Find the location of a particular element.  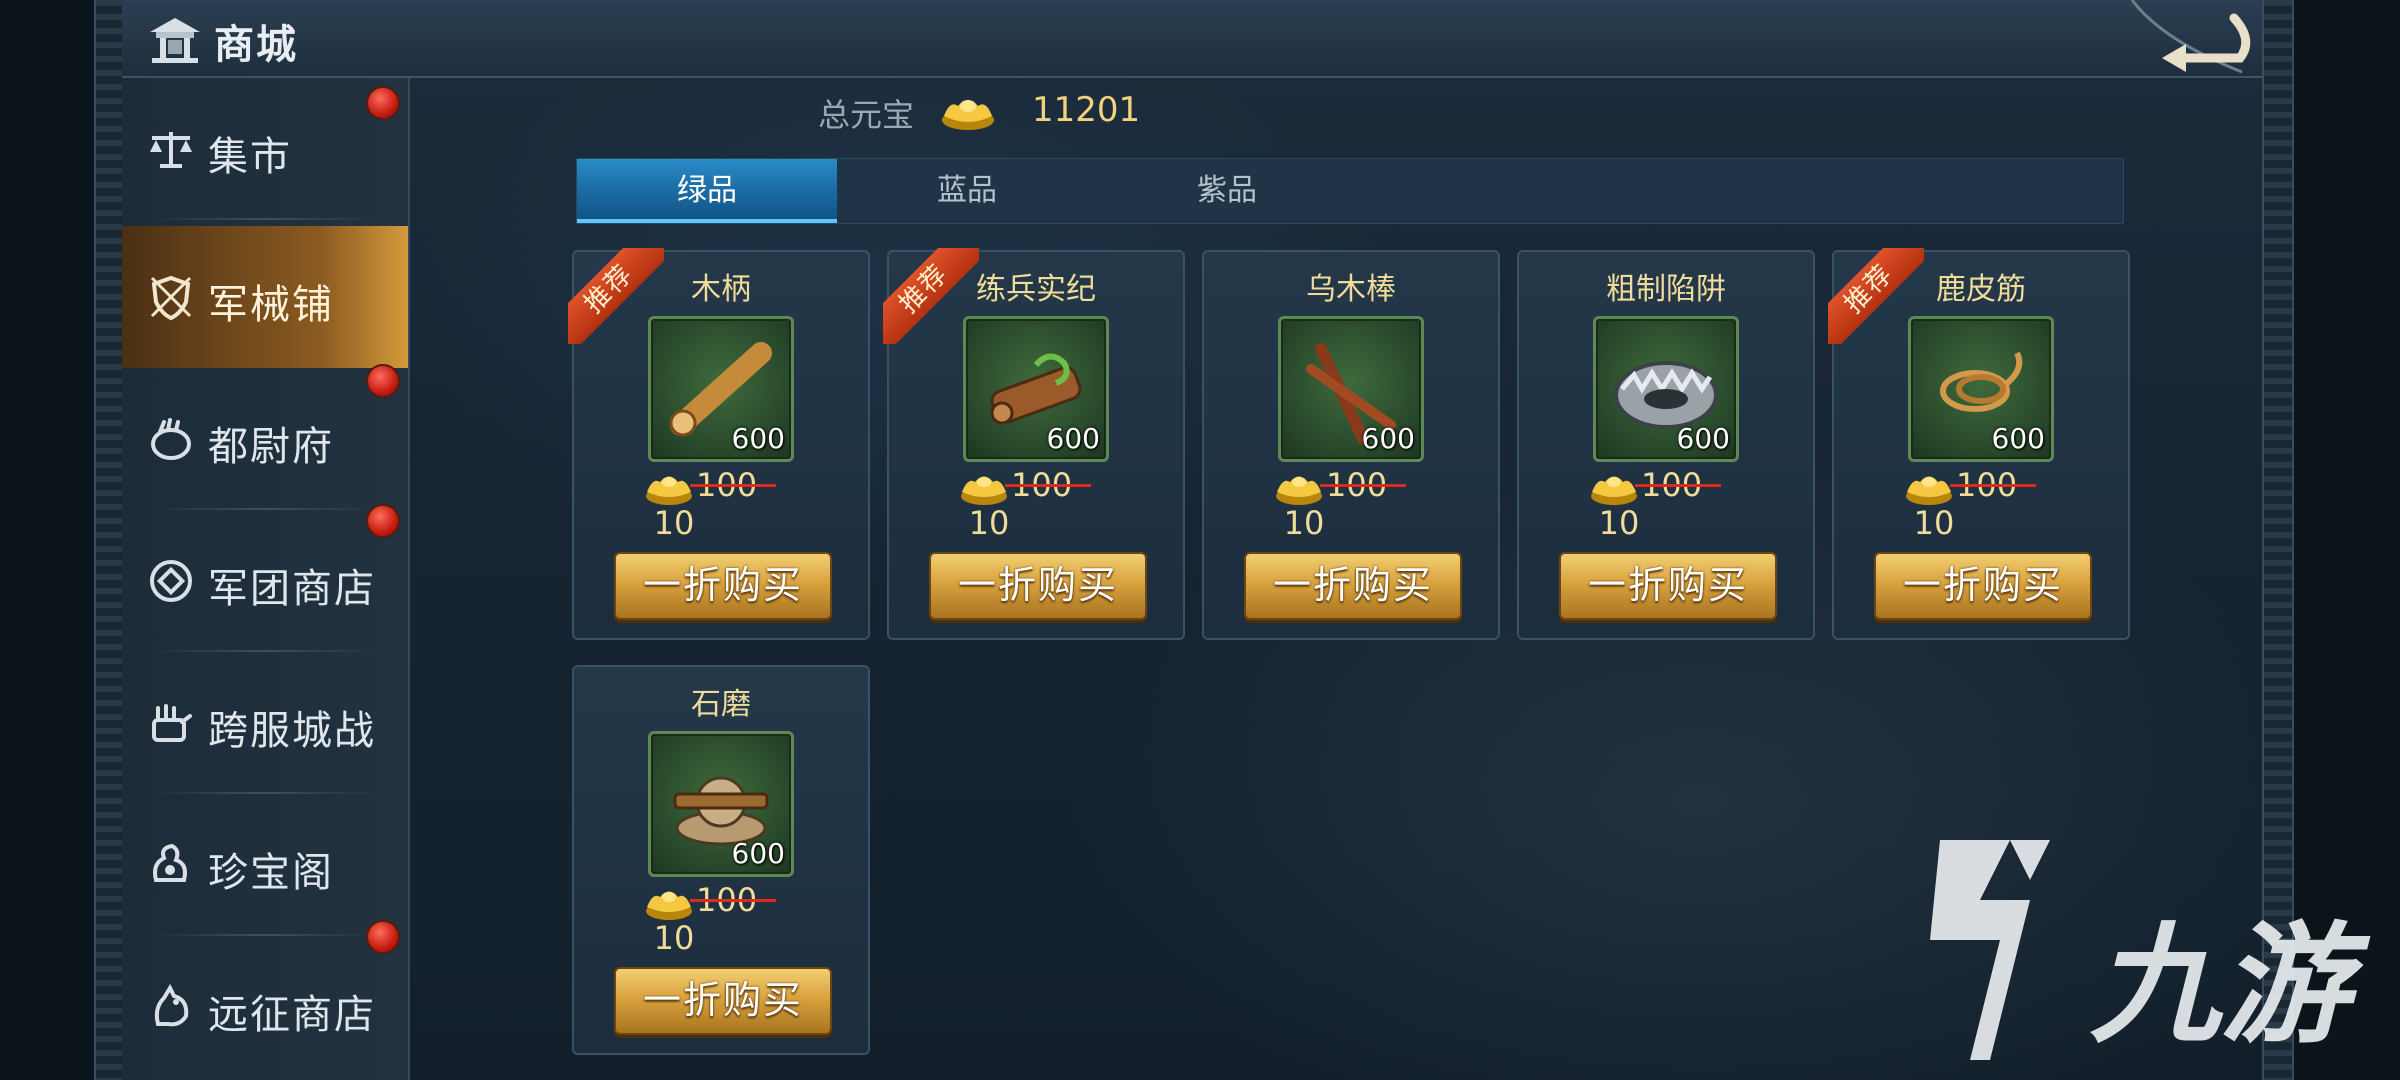

horse-icon is located at coordinates (171, 1005).